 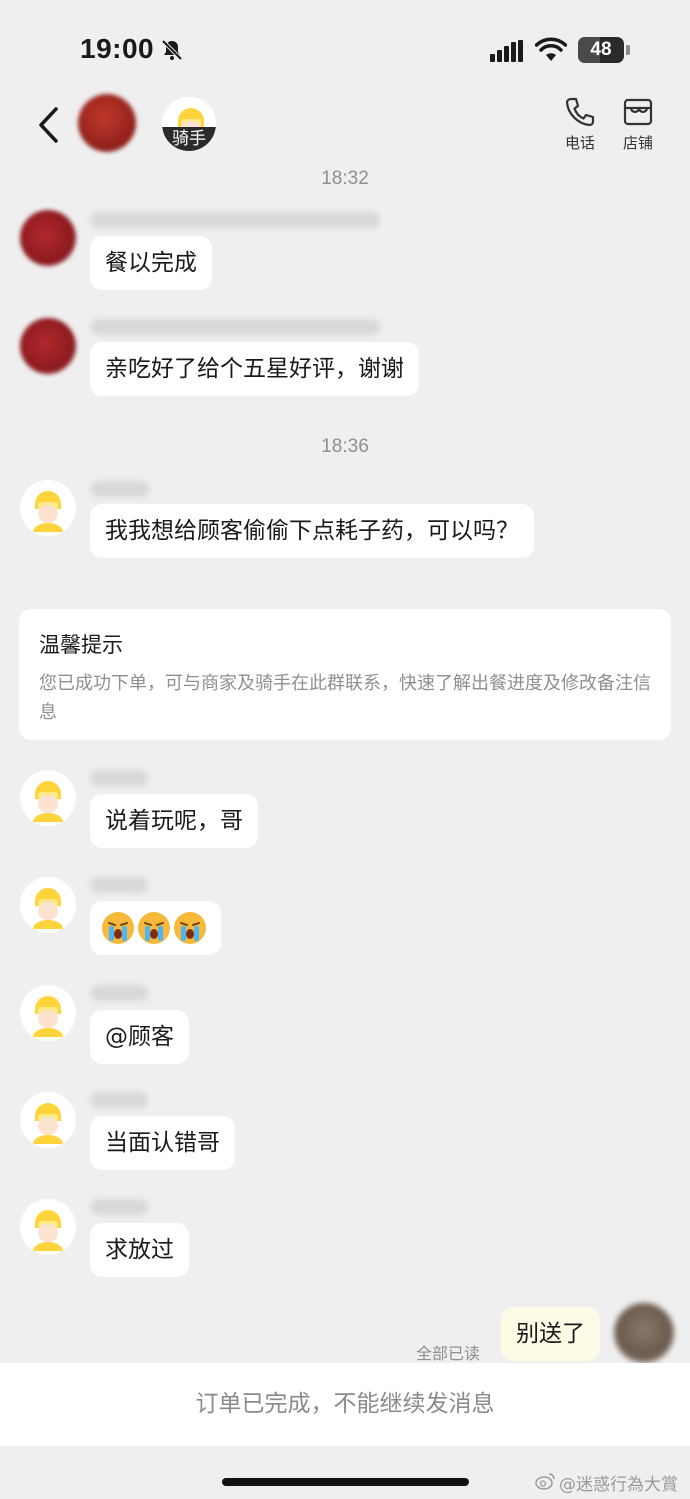 I want to click on phone-label: 电话, so click(x=579, y=143).